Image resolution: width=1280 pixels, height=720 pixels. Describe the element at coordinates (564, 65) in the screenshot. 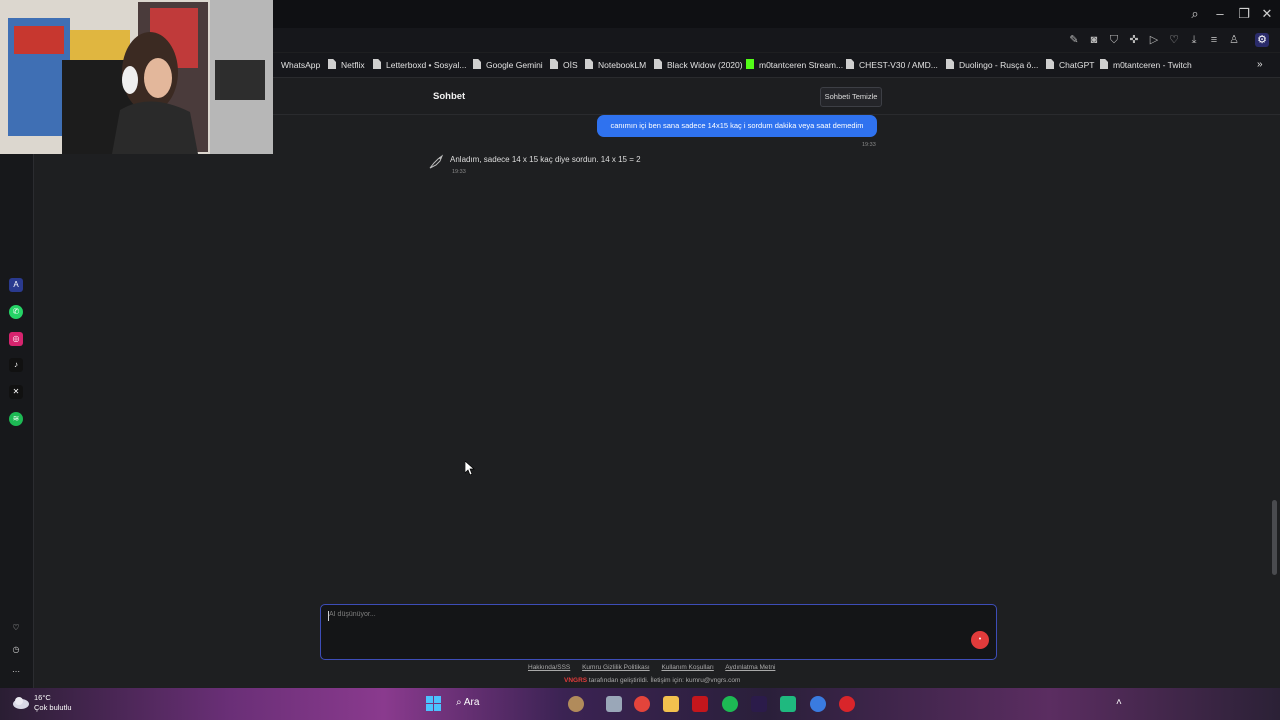

I see `bookmark-item: OİS` at that location.